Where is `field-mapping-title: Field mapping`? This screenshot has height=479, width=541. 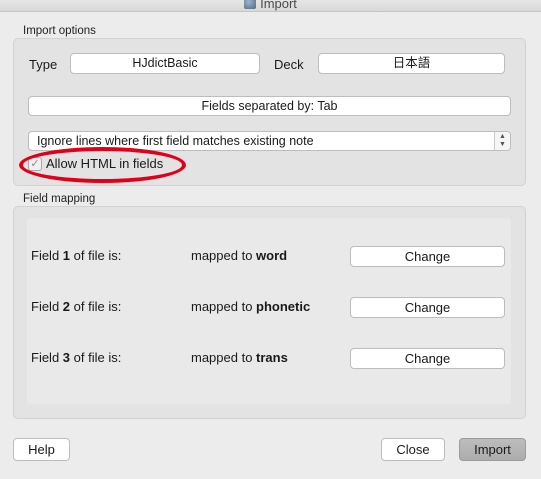 field-mapping-title: Field mapping is located at coordinates (59, 199).